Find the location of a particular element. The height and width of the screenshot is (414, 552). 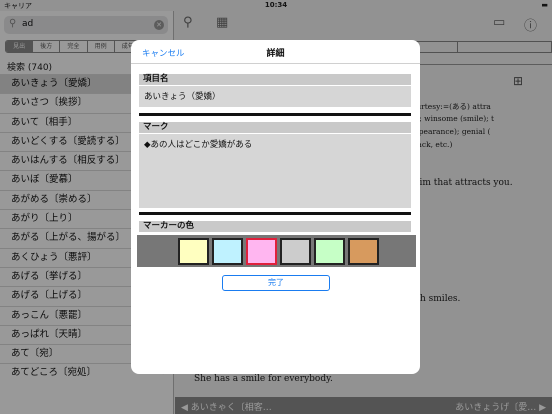

item-name-label: 項目名 is located at coordinates (275, 79).